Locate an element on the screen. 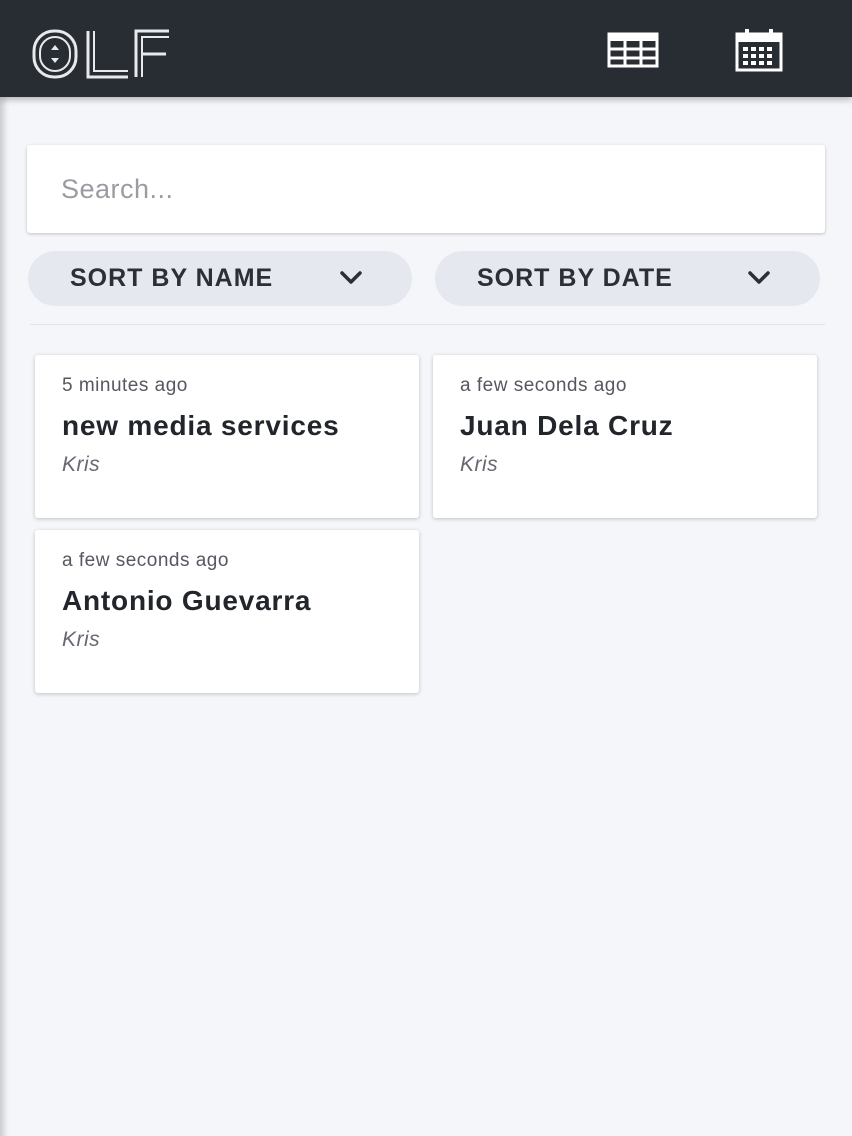 The width and height of the screenshot is (852, 1136). divider is located at coordinates (427, 324).